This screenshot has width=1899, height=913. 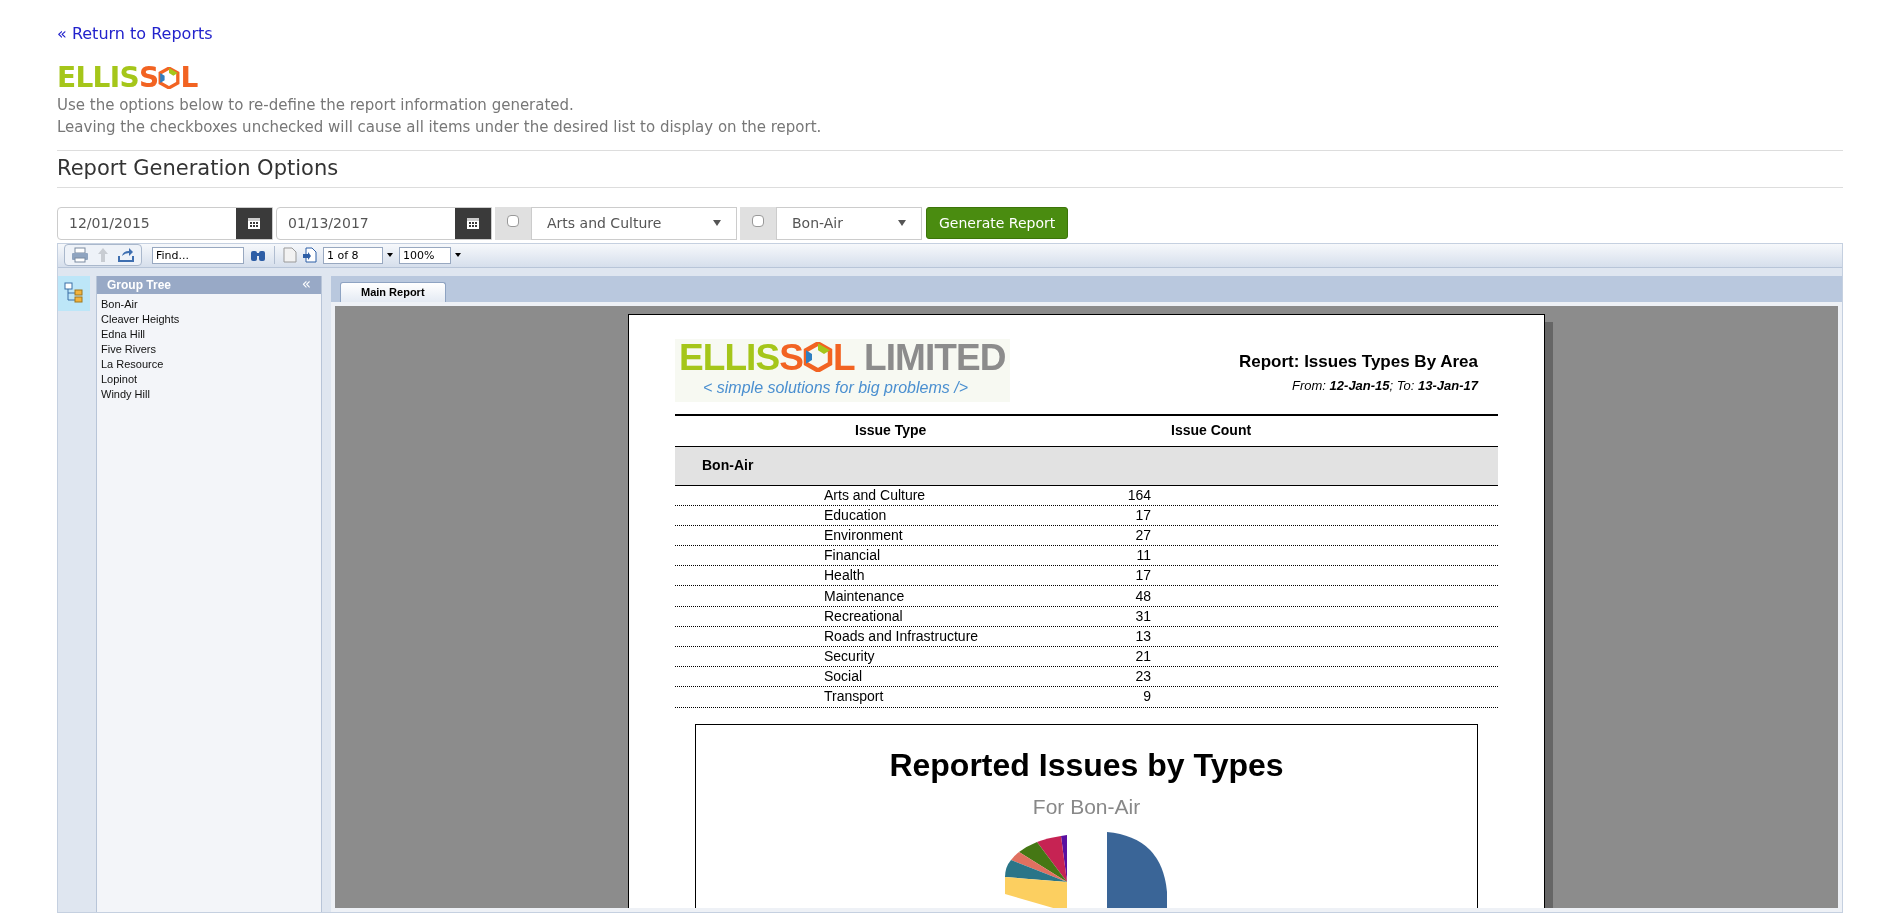 I want to click on logo-text: LIMITED, so click(x=934, y=357).